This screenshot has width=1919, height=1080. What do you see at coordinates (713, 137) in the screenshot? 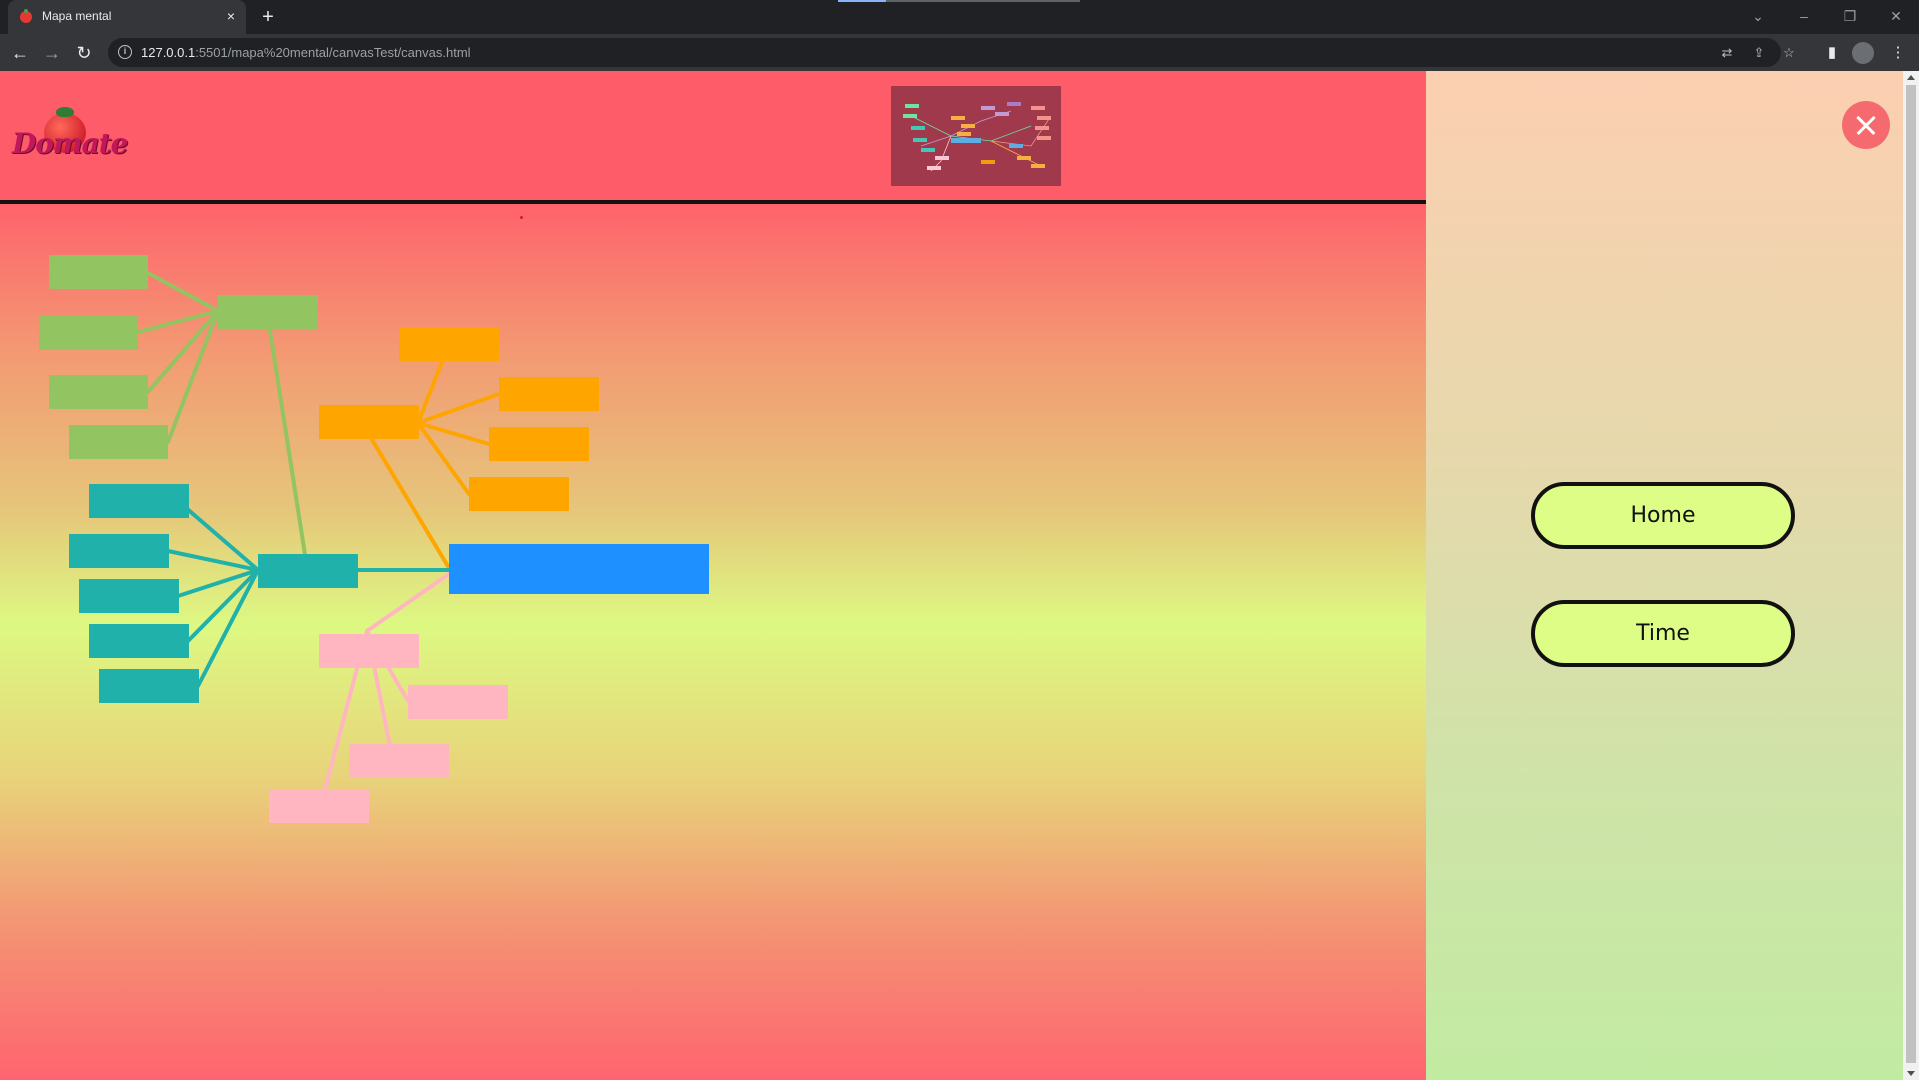
I see `page-header: Domate` at bounding box center [713, 137].